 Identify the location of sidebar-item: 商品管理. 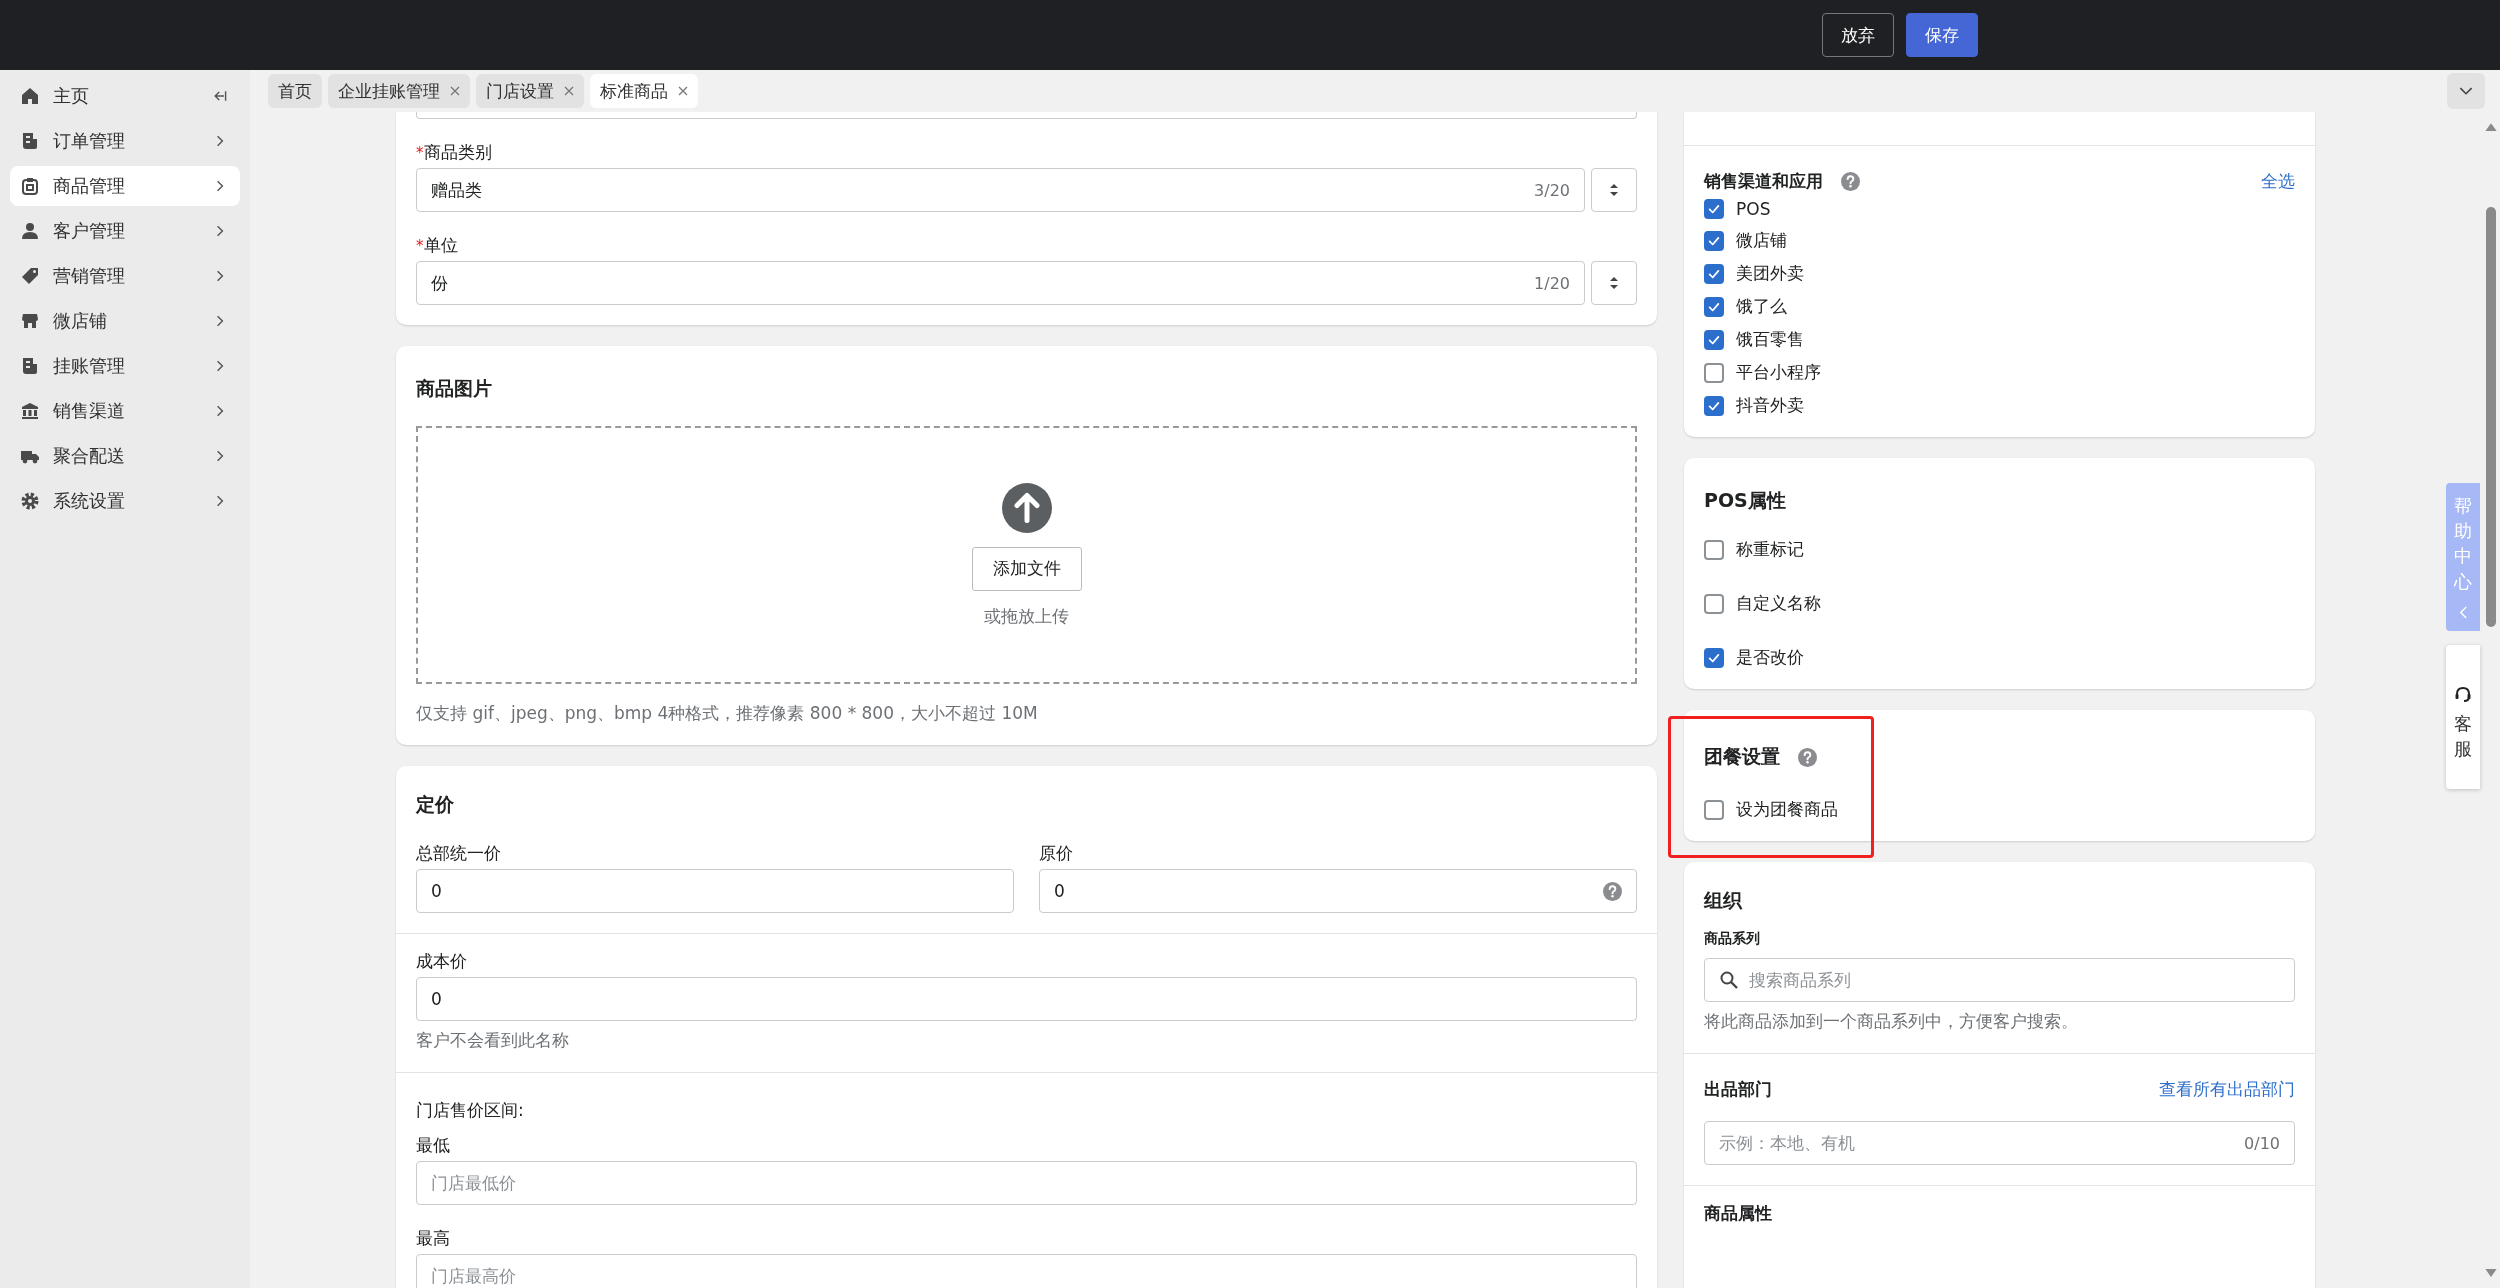
(125, 186).